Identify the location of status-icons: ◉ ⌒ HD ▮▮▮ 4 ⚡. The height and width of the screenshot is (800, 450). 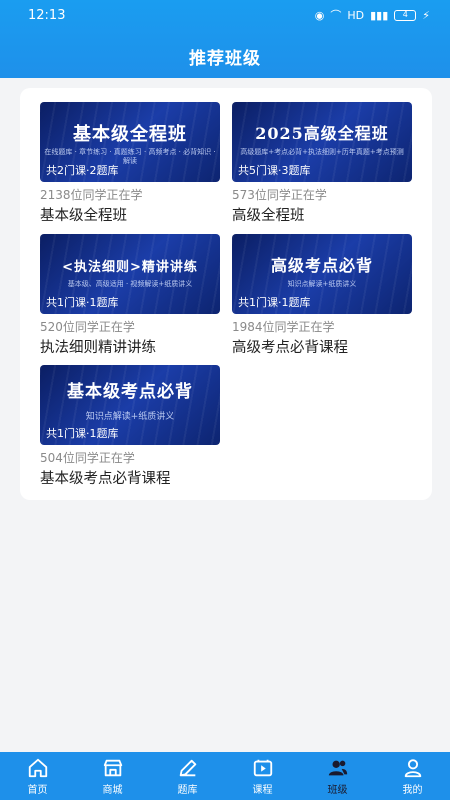
(372, 15).